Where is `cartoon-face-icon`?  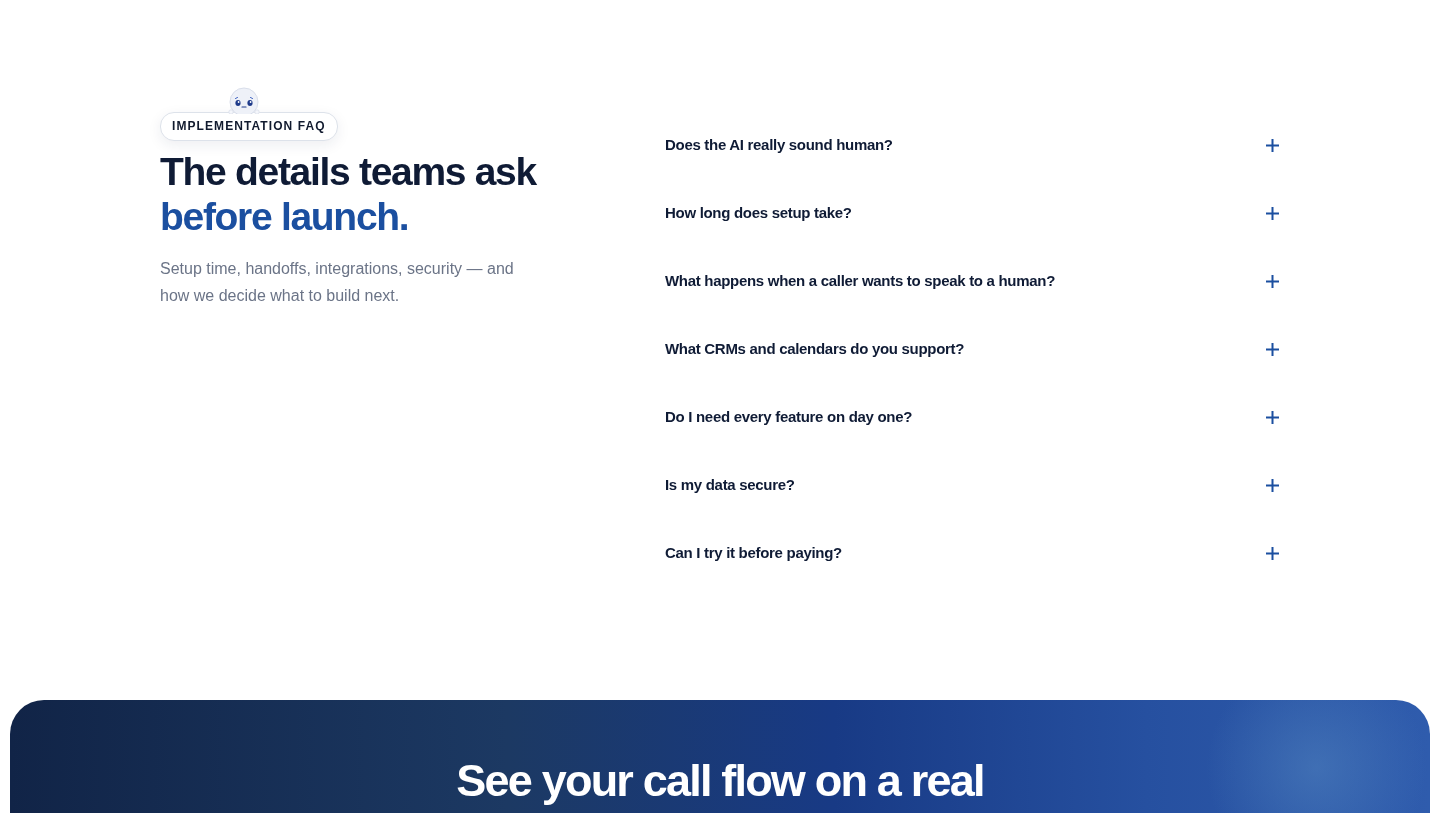
cartoon-face-icon is located at coordinates (244, 100).